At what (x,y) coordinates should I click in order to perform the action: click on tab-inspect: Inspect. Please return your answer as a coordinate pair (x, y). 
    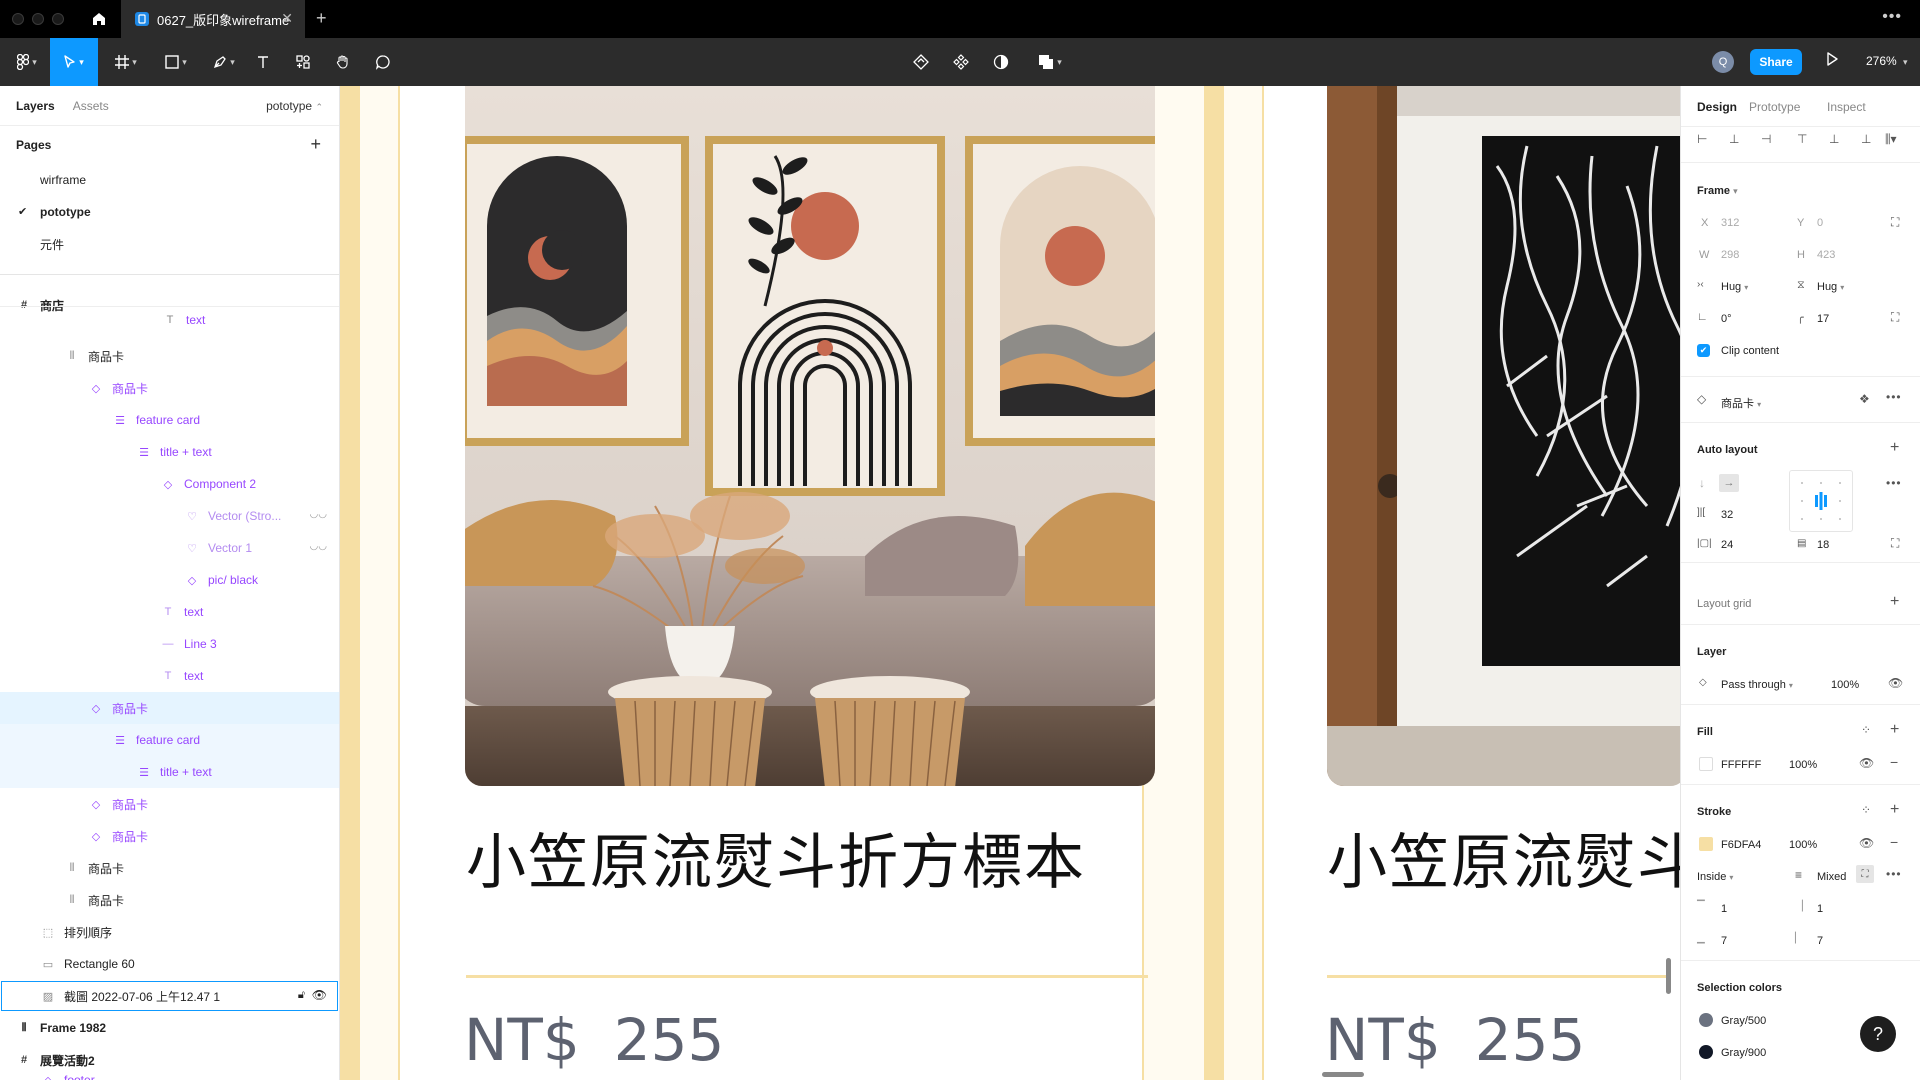
    Looking at the image, I should click on (1846, 107).